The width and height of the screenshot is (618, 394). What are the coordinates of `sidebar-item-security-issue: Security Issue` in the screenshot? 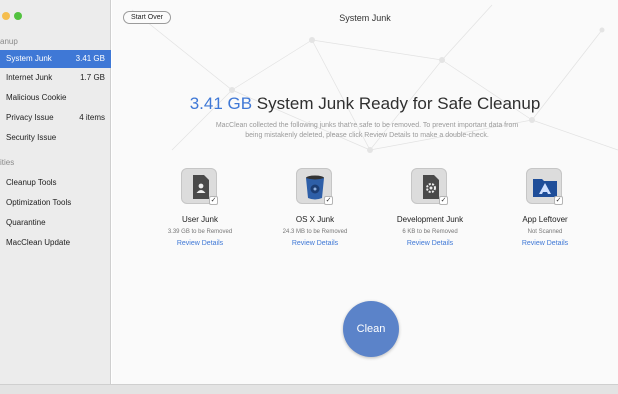 It's located at (55, 138).